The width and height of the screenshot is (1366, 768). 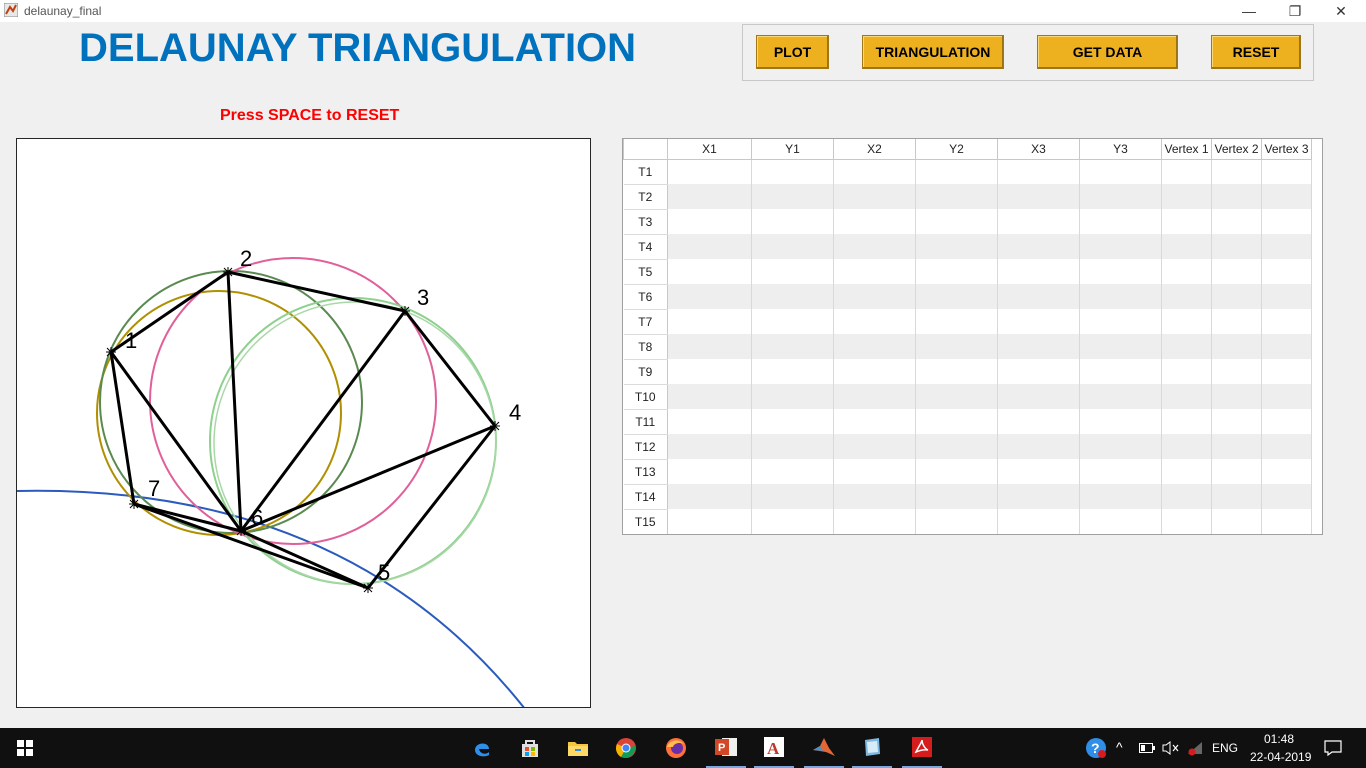 I want to click on chrome-taskbar-button, so click(x=626, y=748).